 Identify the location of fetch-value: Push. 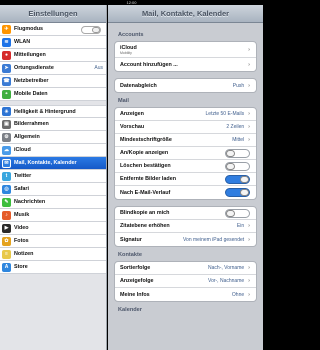
(238, 85).